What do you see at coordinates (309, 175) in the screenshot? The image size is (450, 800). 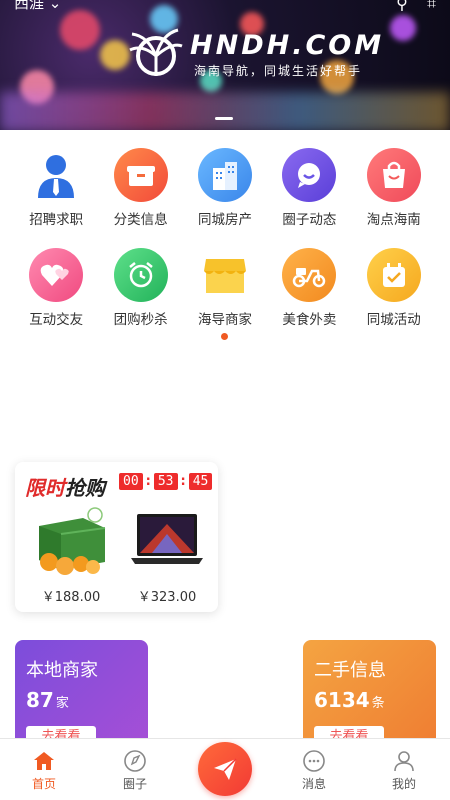 I see `chat-bubble-icon` at bounding box center [309, 175].